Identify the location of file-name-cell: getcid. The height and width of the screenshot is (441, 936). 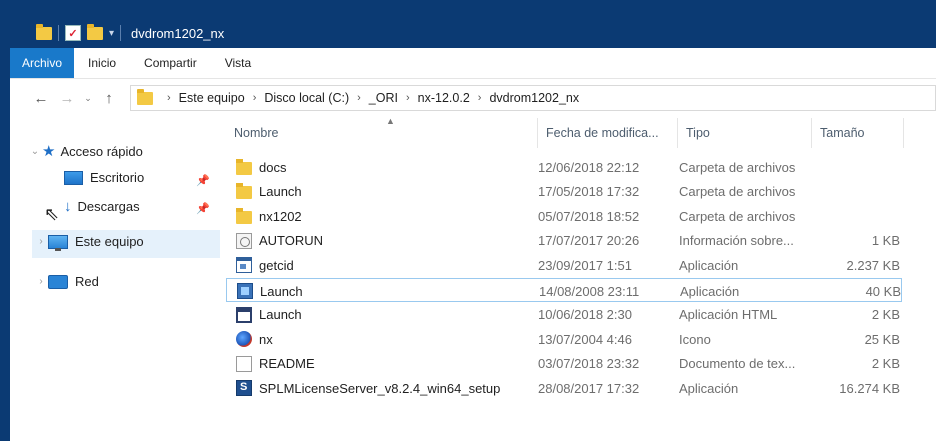
(386, 265).